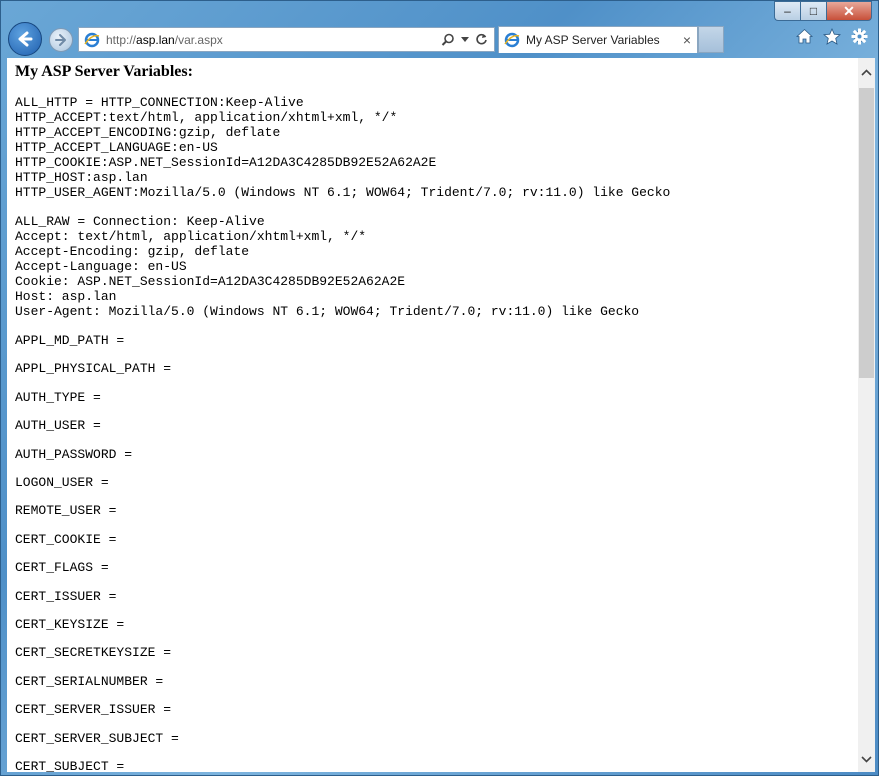 This screenshot has height=776, width=879. Describe the element at coordinates (74, 454) in the screenshot. I see `variable-line: AUTH_PASSWORD =` at that location.